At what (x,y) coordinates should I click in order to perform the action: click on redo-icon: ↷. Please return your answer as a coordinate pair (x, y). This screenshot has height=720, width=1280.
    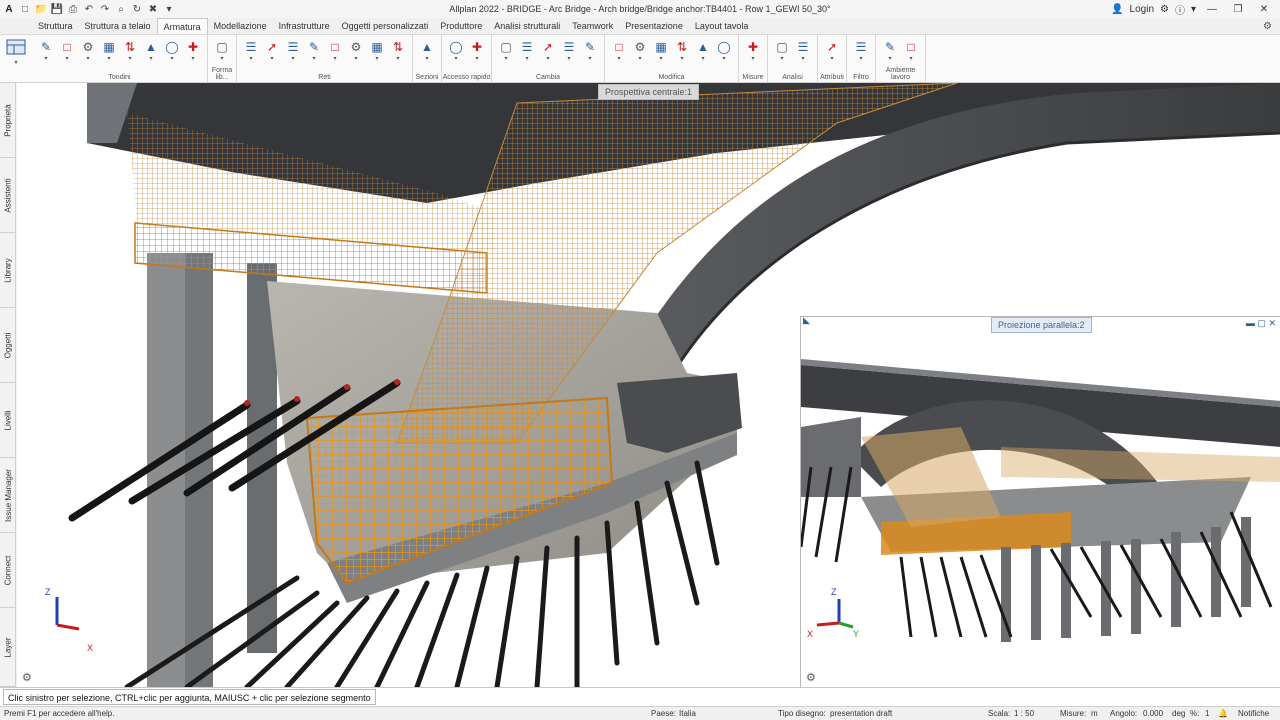
    Looking at the image, I should click on (105, 9).